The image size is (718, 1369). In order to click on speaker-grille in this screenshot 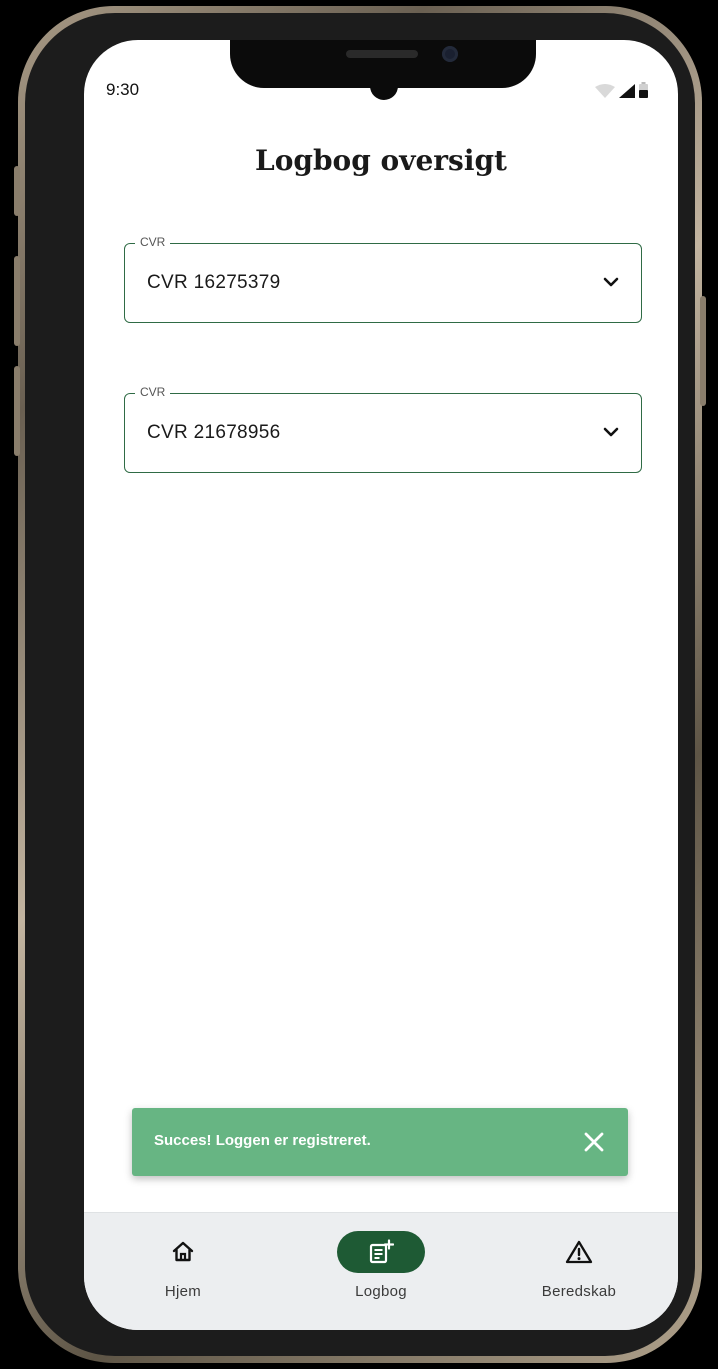, I will do `click(382, 54)`.